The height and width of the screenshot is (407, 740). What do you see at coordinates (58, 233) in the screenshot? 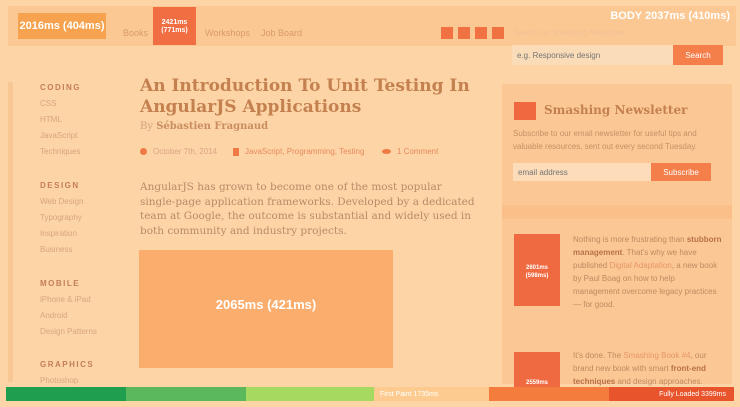
I see `category-link: Inspiration` at bounding box center [58, 233].